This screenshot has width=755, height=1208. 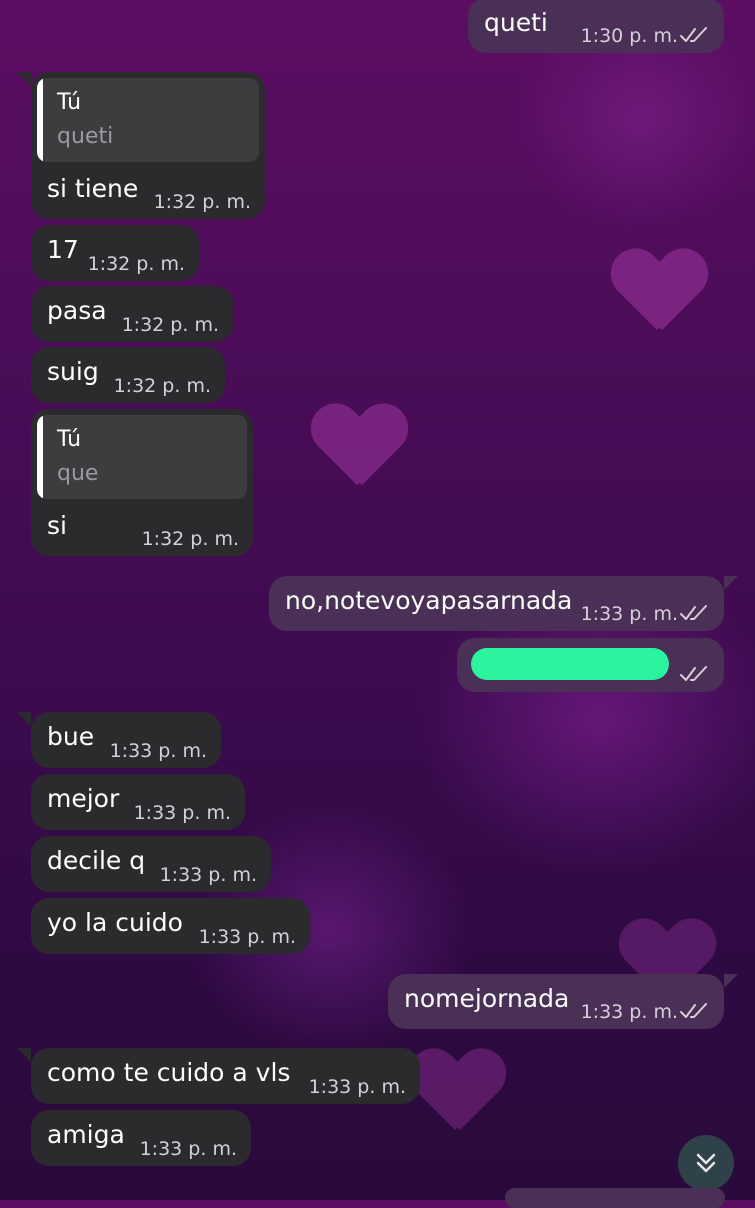 What do you see at coordinates (148, 120) in the screenshot?
I see `reply-quote: Tú queti` at bounding box center [148, 120].